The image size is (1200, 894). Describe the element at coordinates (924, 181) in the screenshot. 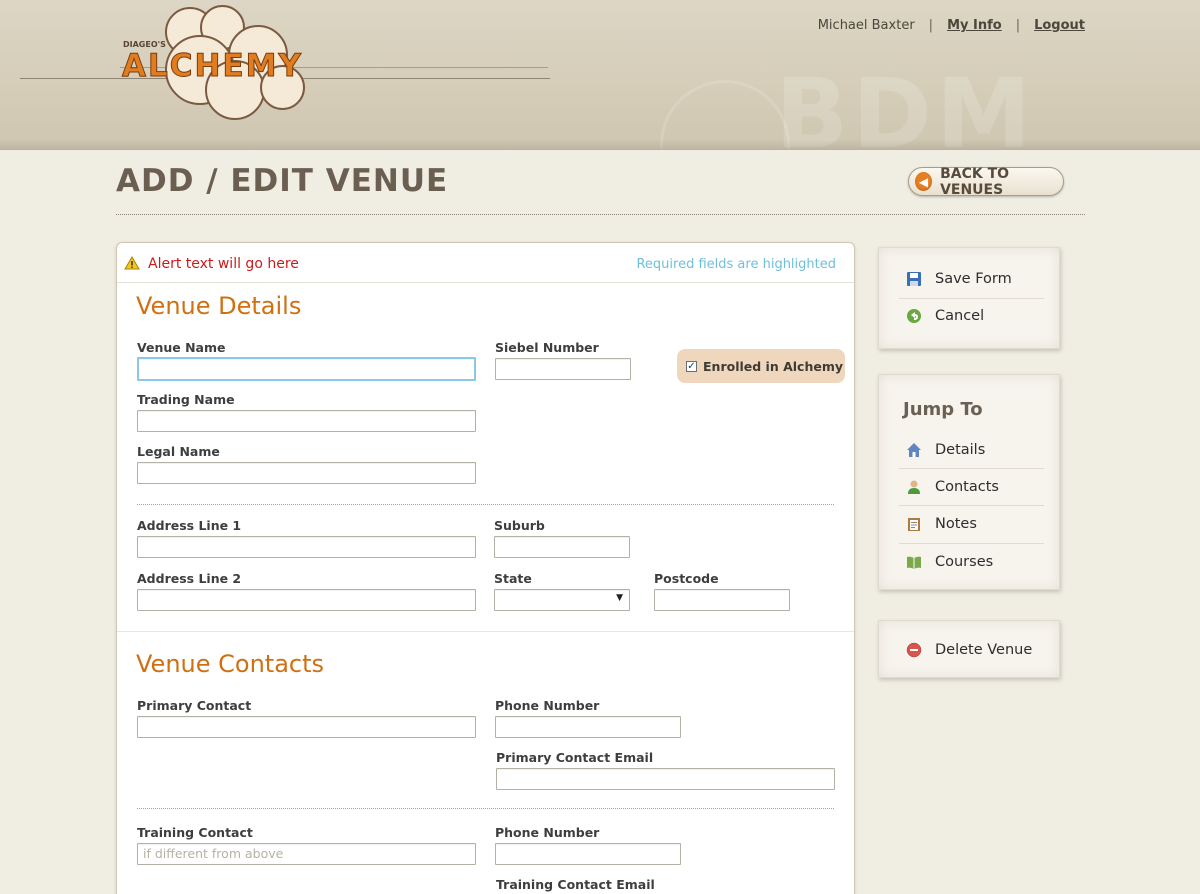

I see `back-arrow-icon: ◀` at that location.